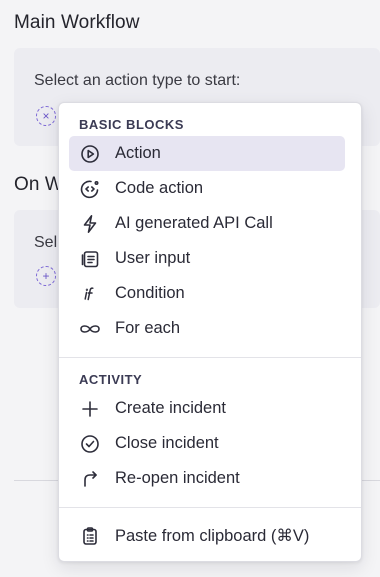  I want to click on menu-item-paste-clipboard: Paste from clipboard (⌘V), so click(207, 535).